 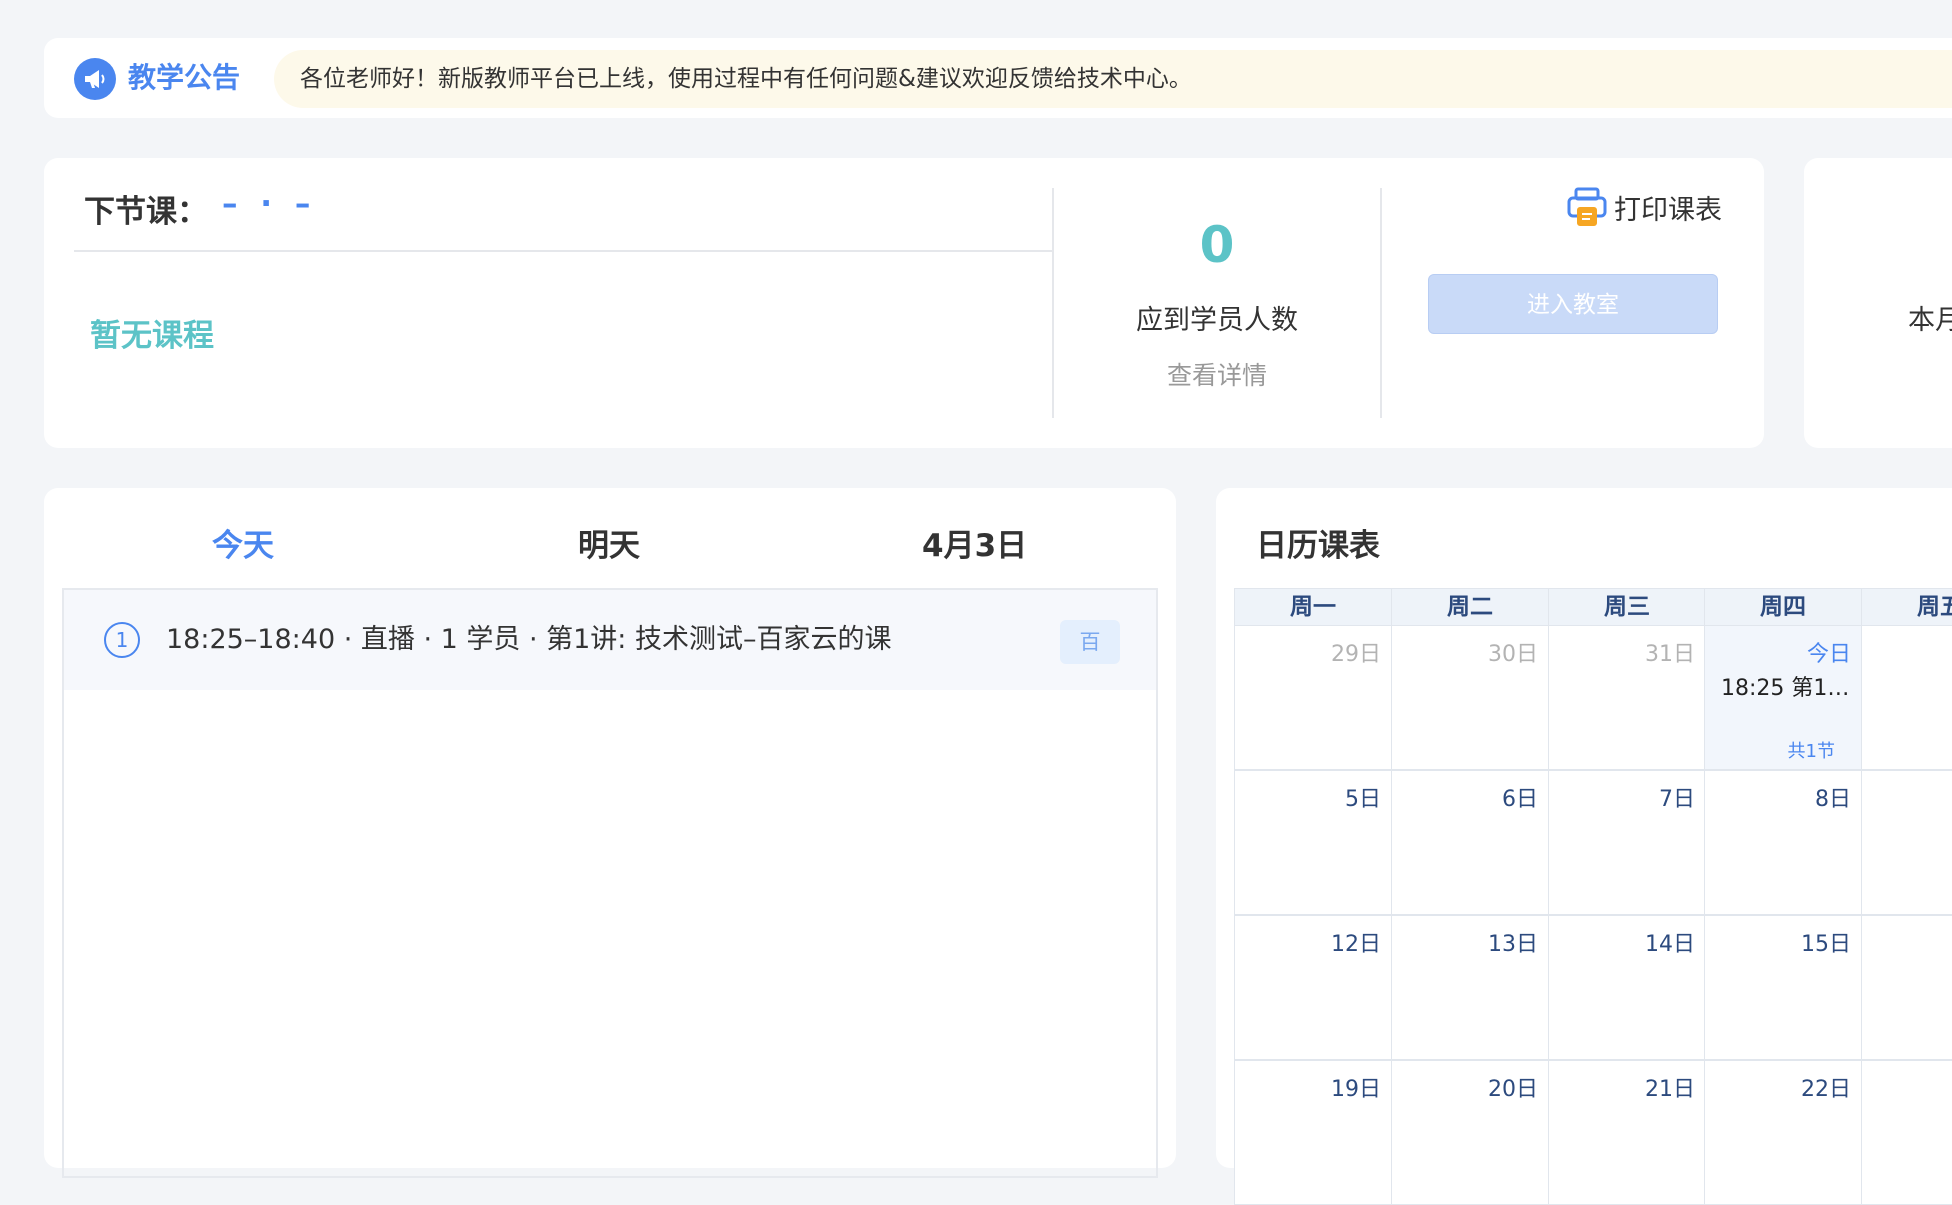 I want to click on monthly-stats-label: 本月, so click(x=1930, y=320).